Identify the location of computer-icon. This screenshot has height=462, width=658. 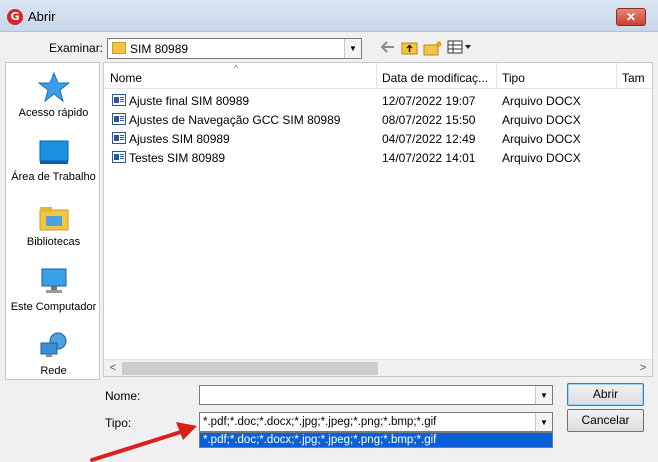
(53, 280).